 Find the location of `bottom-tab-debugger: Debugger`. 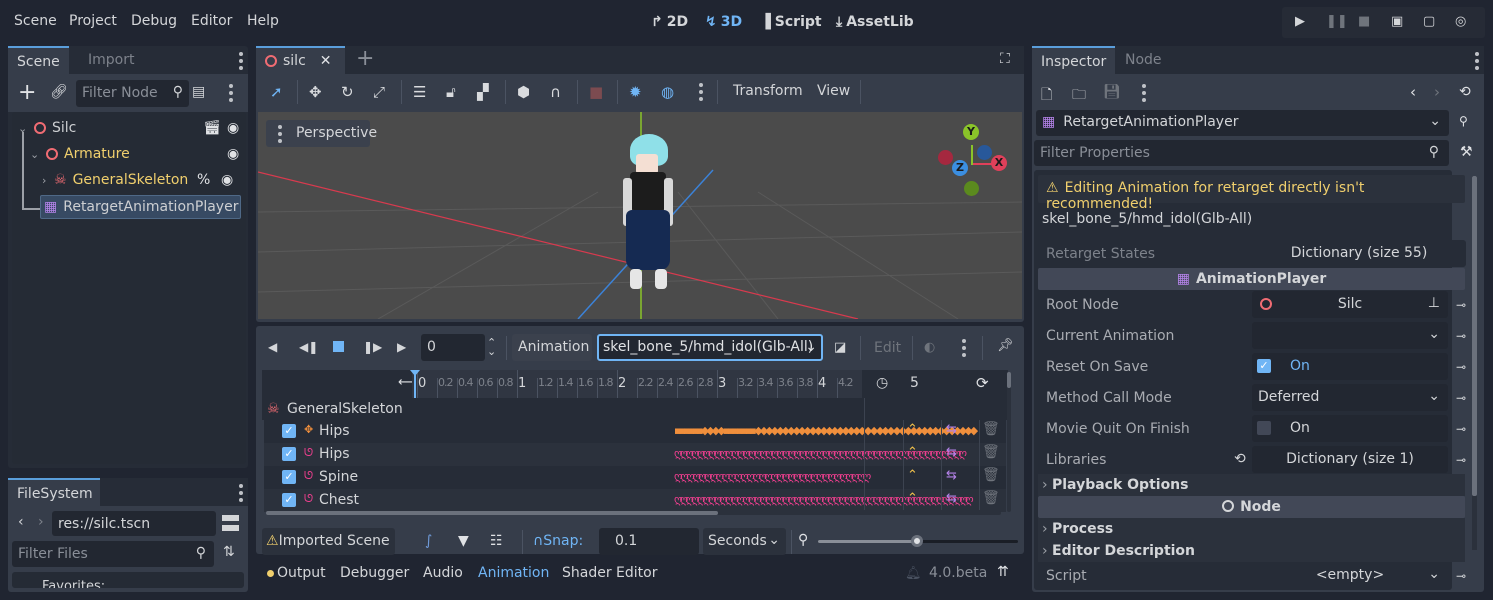

bottom-tab-debugger: Debugger is located at coordinates (374, 573).